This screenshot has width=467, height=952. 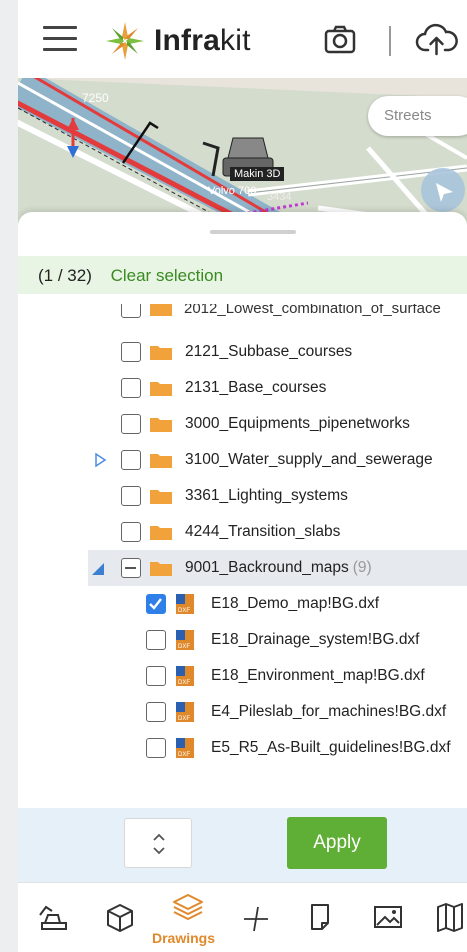 I want to click on cloud-upload-icon, so click(x=437, y=40).